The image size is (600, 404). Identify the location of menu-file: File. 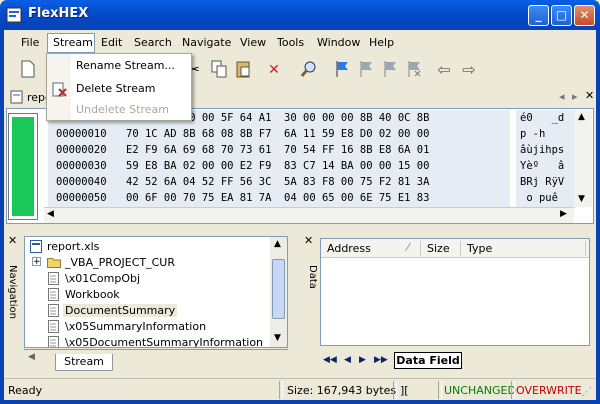
(30, 42).